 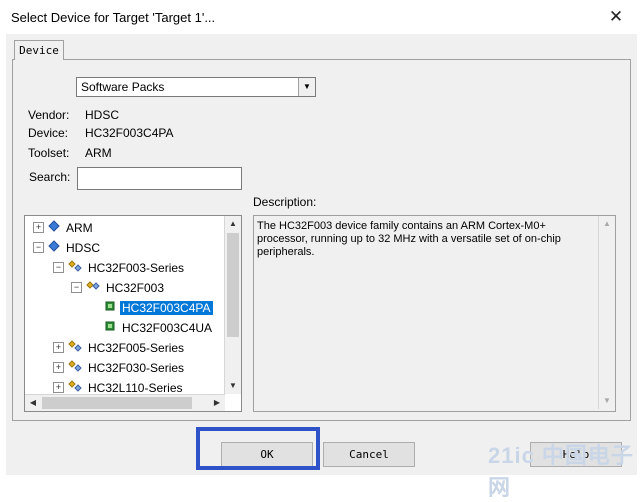 I want to click on tree-item: + HC32F005-Series, so click(x=119, y=347).